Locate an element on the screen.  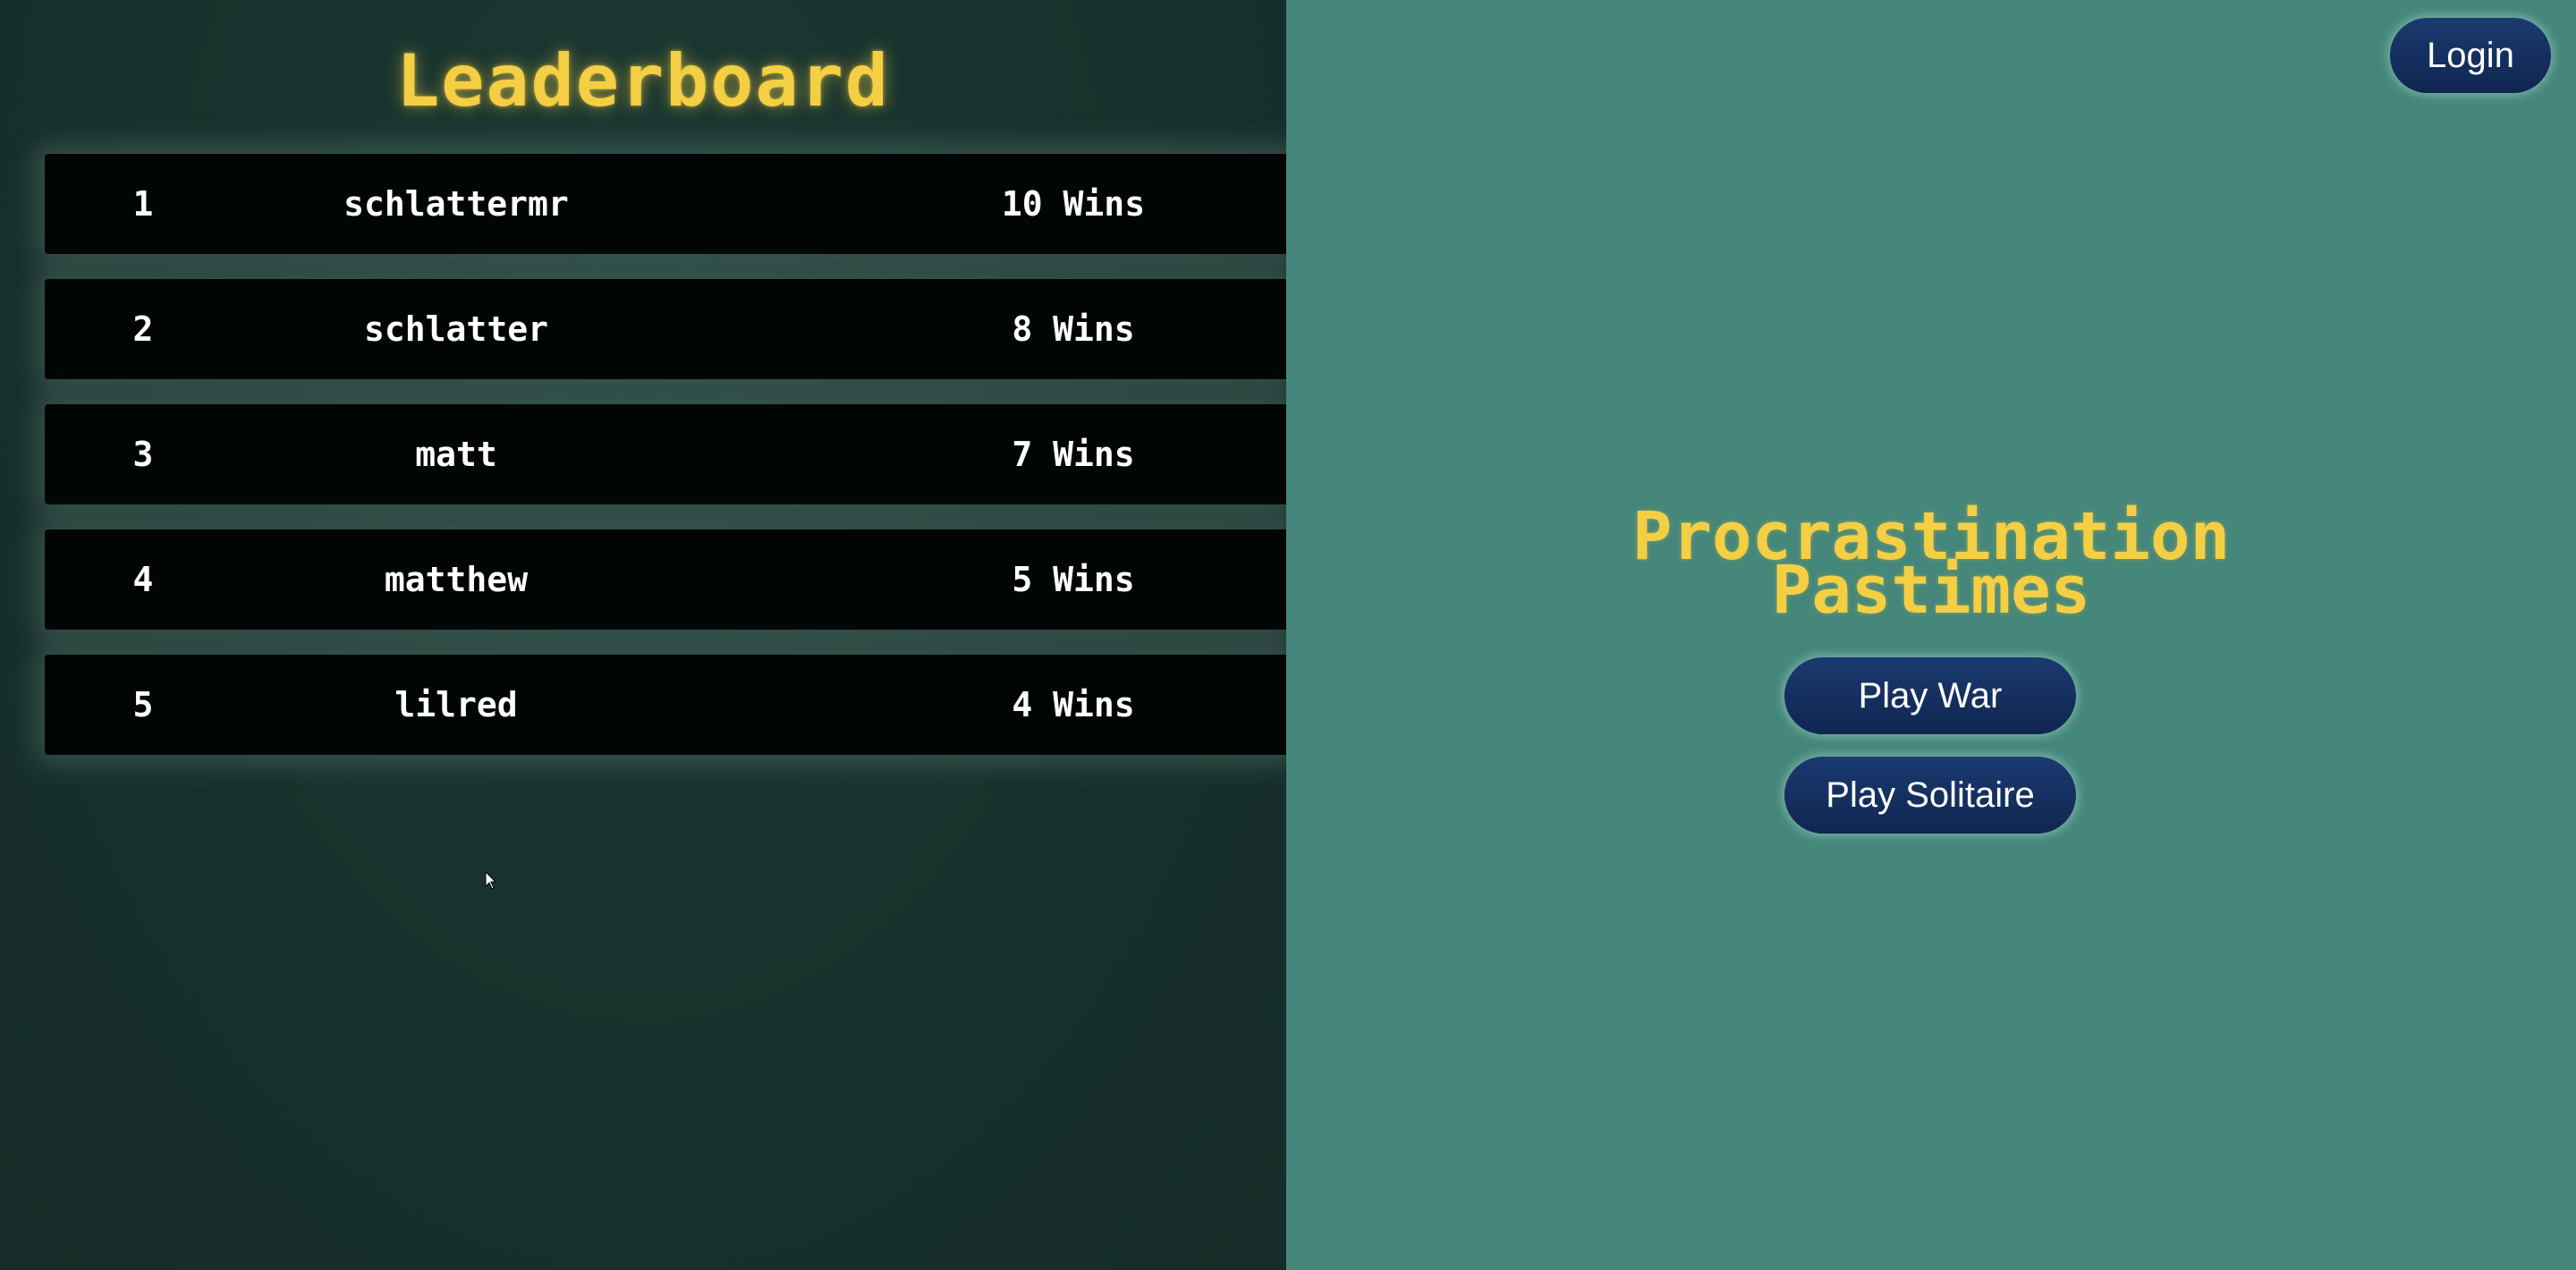
leaderboard-row: 1 schlattermr 10 Wins is located at coordinates (665, 204).